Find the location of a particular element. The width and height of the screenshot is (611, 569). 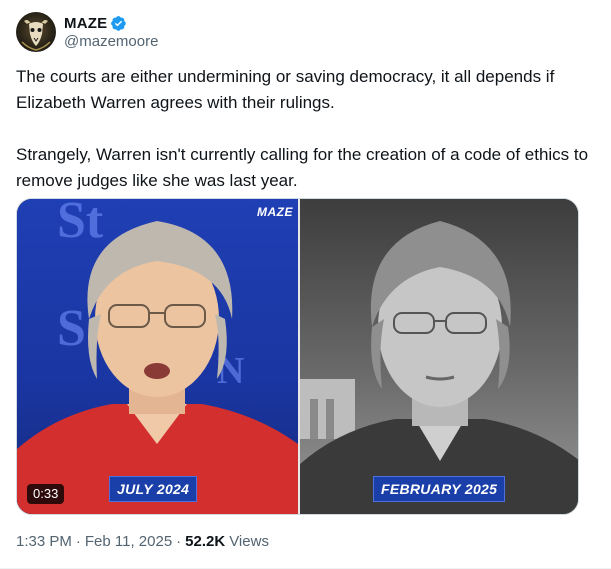

views-label: Views is located at coordinates (249, 541).